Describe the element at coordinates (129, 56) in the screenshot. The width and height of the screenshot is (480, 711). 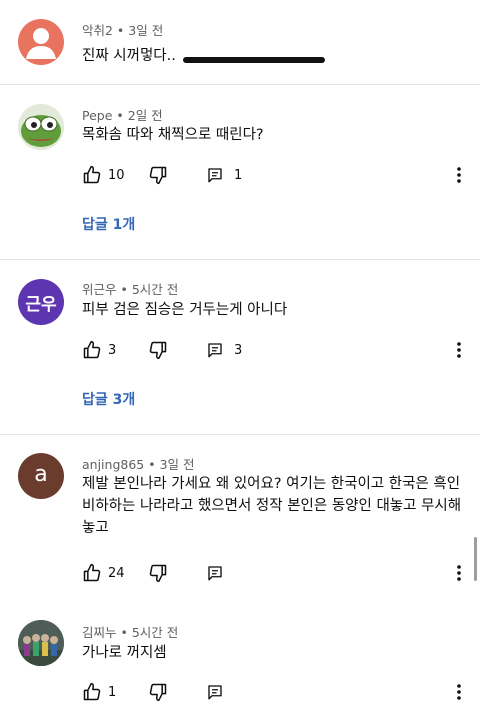
I see `comment-text: 진짜 시꺼멓다..` at that location.